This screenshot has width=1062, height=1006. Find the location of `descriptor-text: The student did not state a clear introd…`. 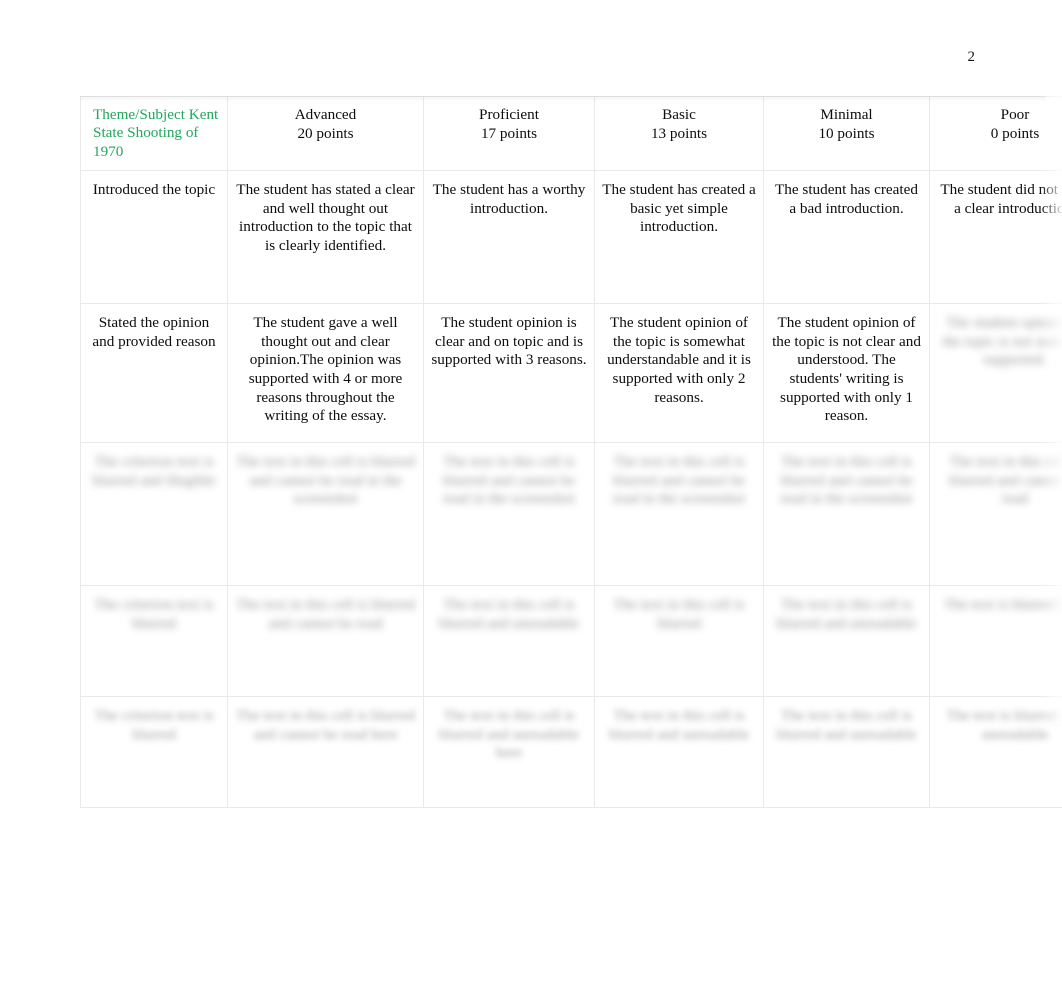

descriptor-text: The student did not state a clear introd… is located at coordinates (1001, 199).